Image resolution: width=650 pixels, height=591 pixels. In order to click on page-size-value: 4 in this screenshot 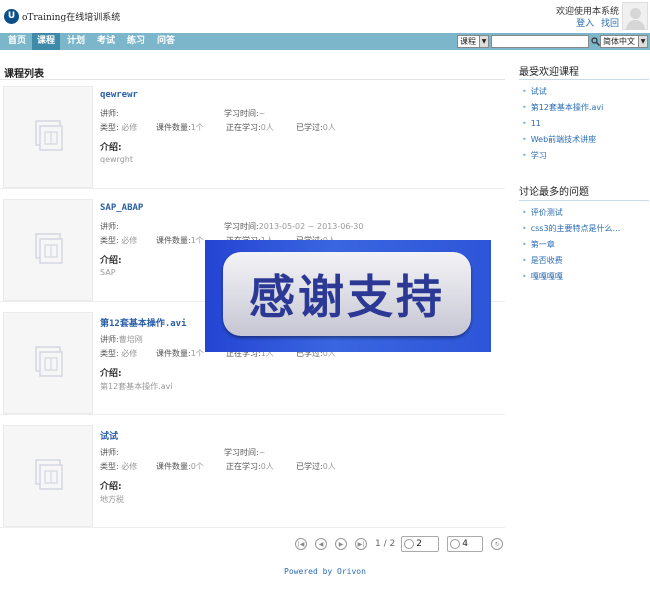, I will do `click(465, 544)`.